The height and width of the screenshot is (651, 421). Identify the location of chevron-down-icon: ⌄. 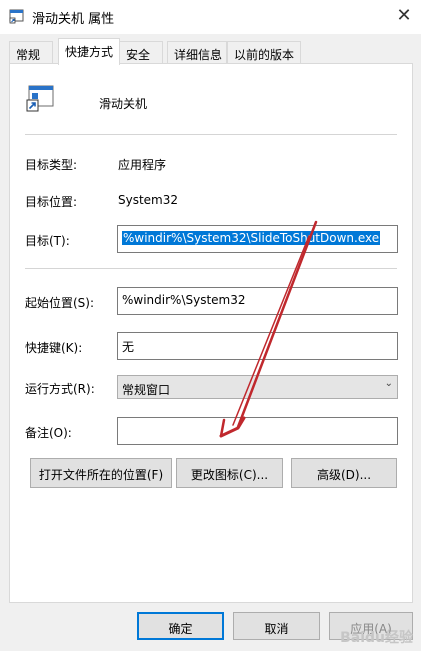
(388, 383).